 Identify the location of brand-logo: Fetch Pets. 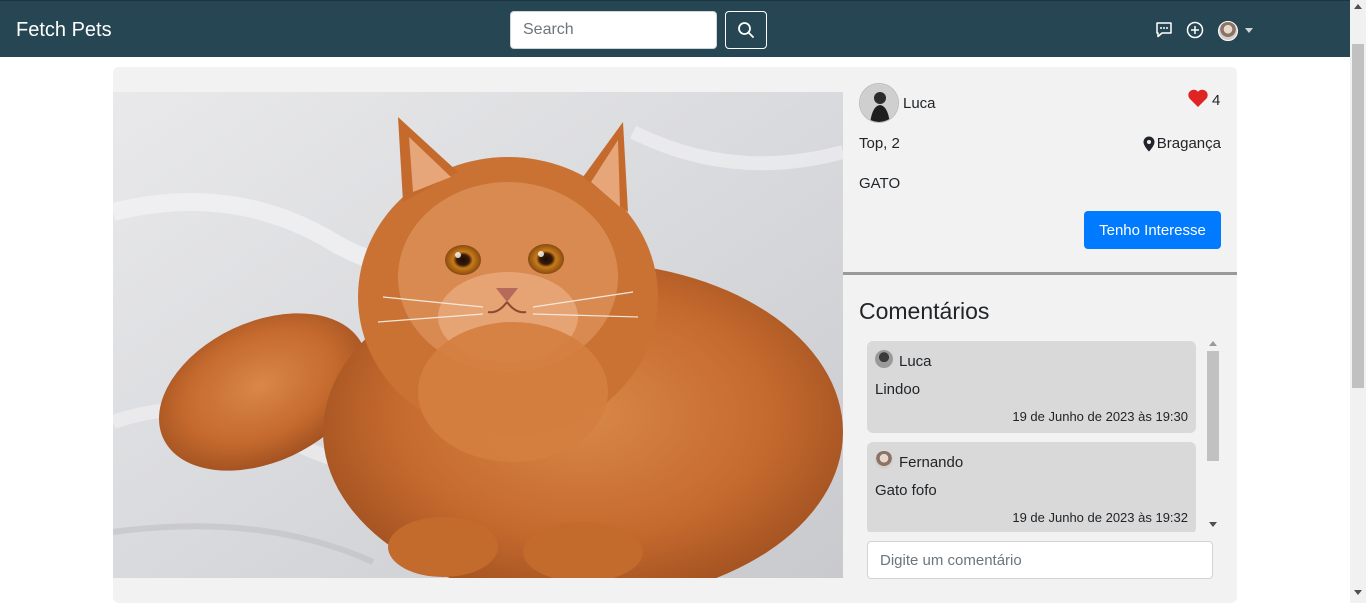
(64, 30).